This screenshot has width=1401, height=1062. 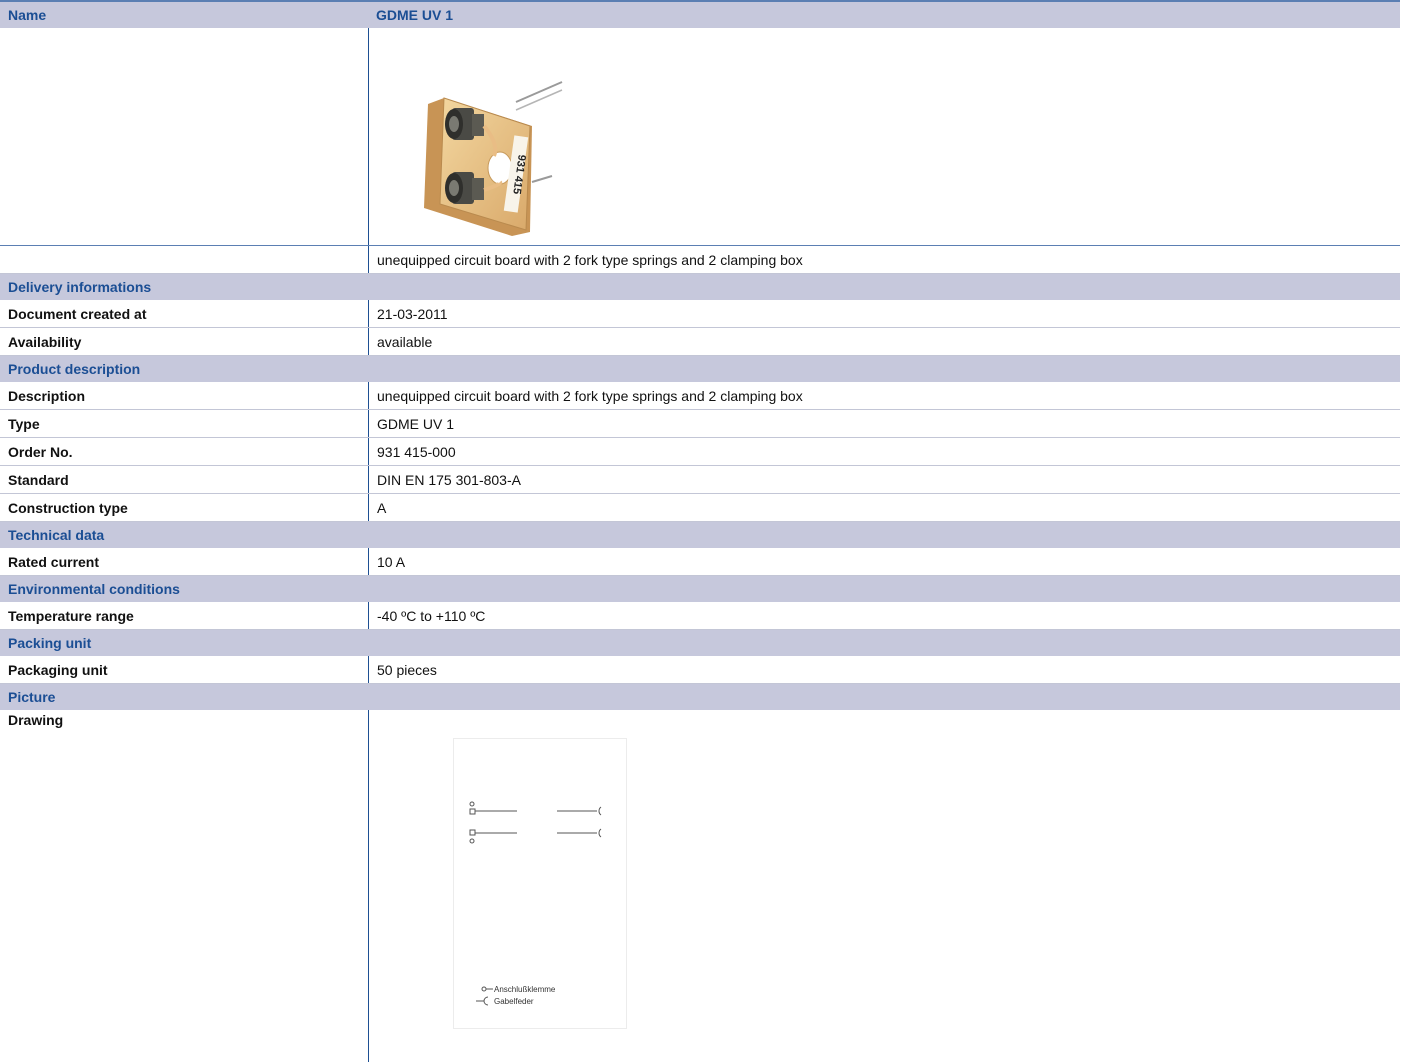 I want to click on field-label: Availability, so click(x=45, y=341).